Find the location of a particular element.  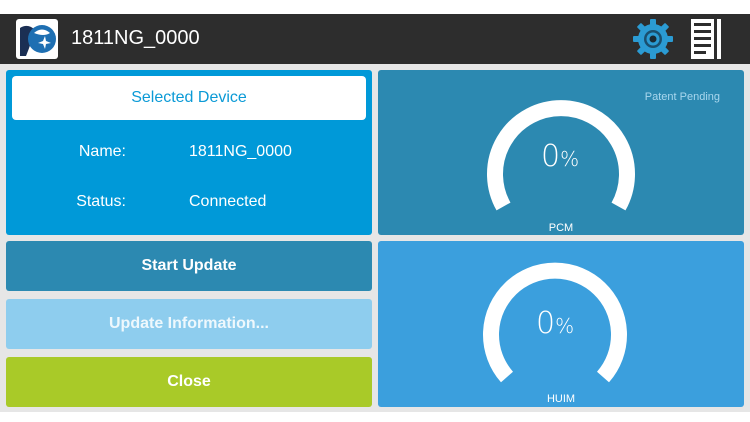

app-header: 1811NG_0000 is located at coordinates (375, 39).